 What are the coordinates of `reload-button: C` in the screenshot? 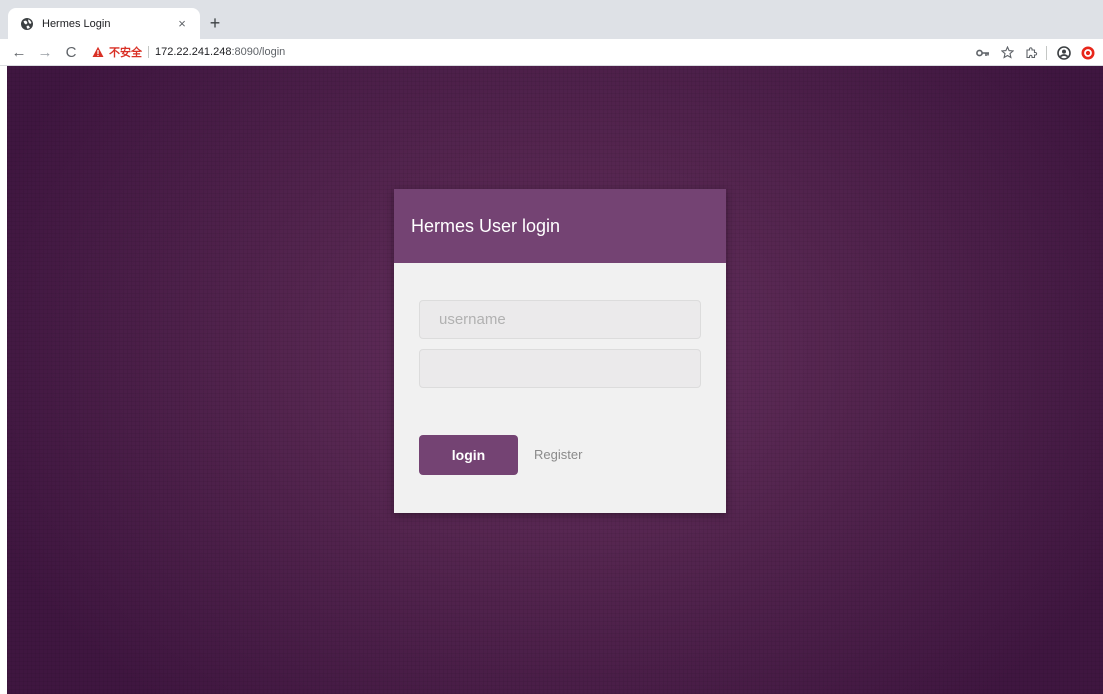 It's located at (71, 52).